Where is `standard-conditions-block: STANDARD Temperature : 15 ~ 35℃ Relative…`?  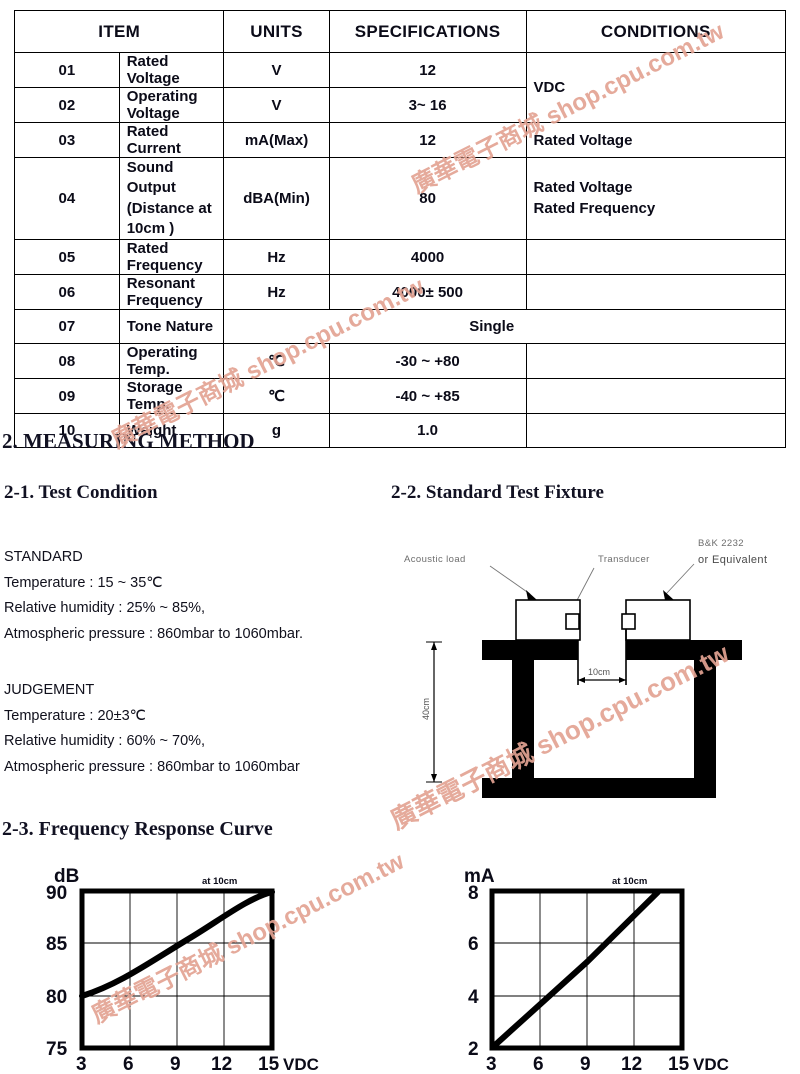 standard-conditions-block: STANDARD Temperature : 15 ~ 35℃ Relative… is located at coordinates (153, 596).